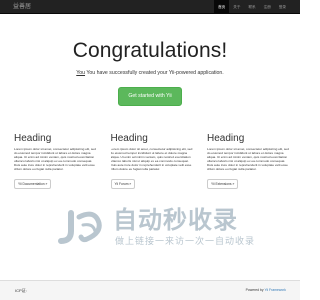 The height and width of the screenshot is (300, 320). What do you see at coordinates (185, 241) in the screenshot?
I see `watermark-subtitle: 做上链接一来访一次一自动收录` at bounding box center [185, 241].